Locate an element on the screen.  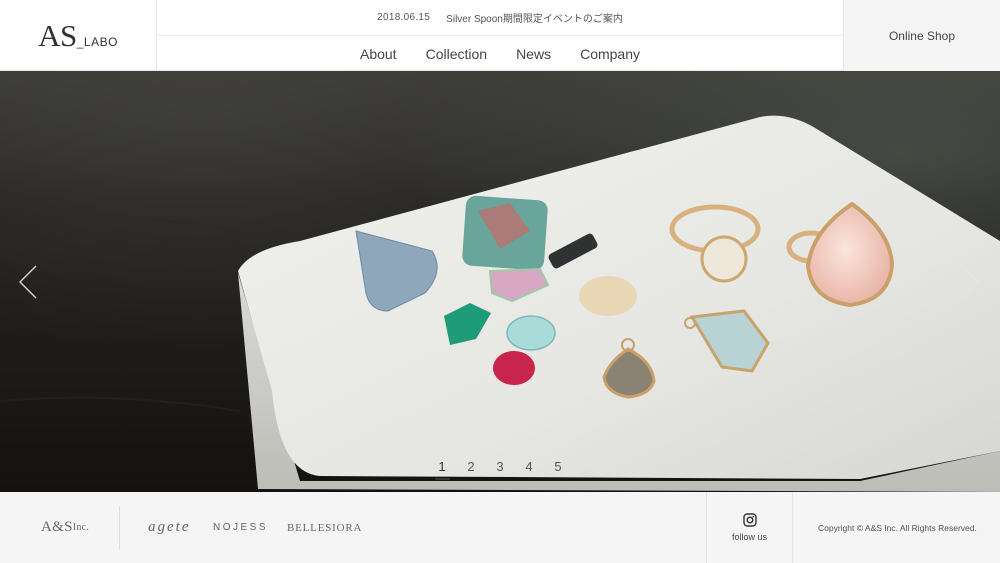
nav-company: Company is located at coordinates (610, 54).